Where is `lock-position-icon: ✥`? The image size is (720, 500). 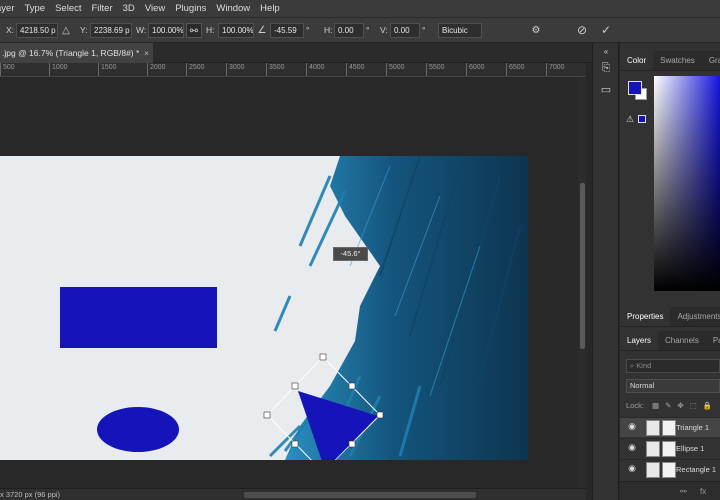 lock-position-icon: ✥ is located at coordinates (680, 405).